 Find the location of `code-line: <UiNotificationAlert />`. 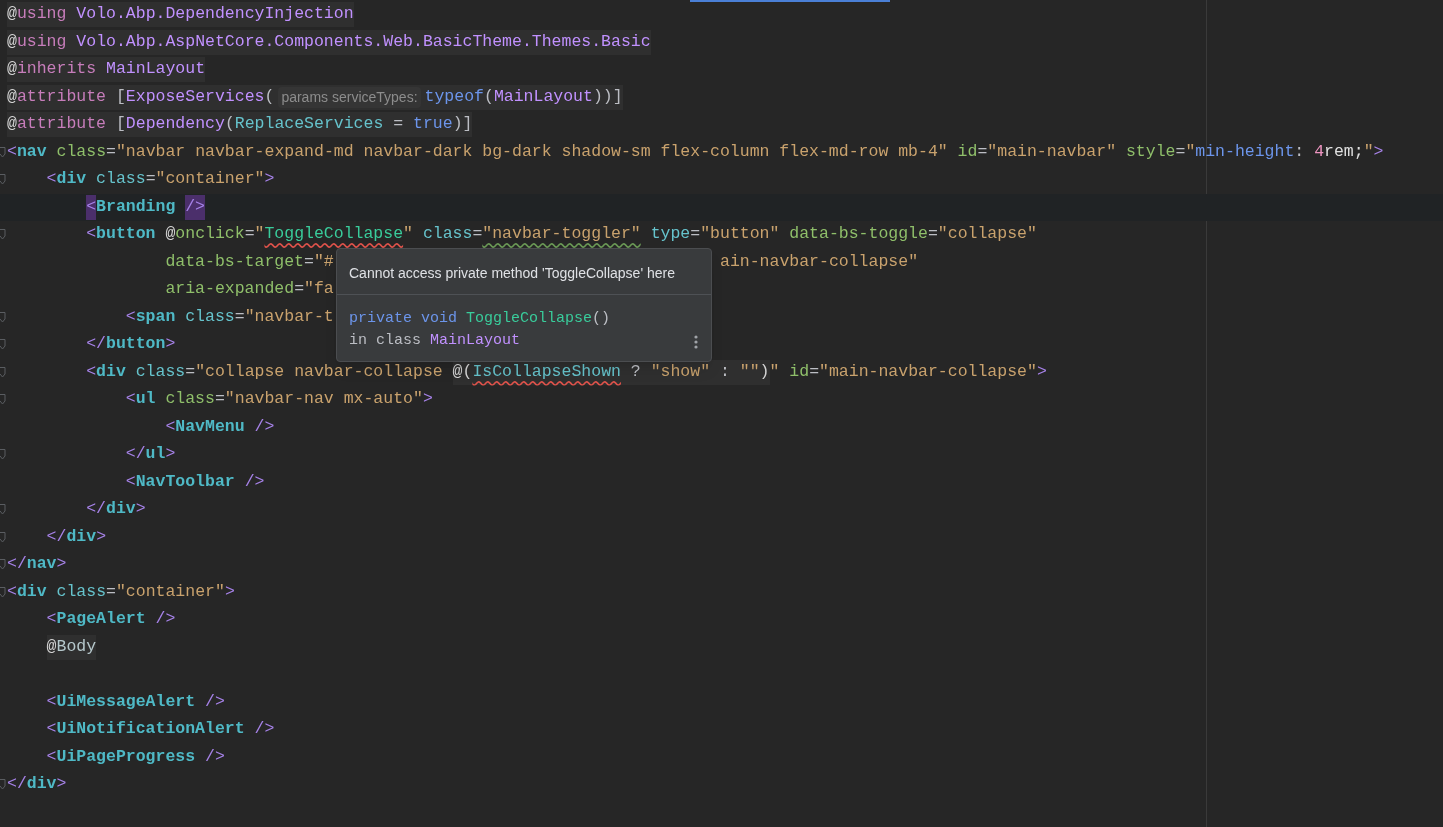

code-line: <UiNotificationAlert /> is located at coordinates (160, 729).